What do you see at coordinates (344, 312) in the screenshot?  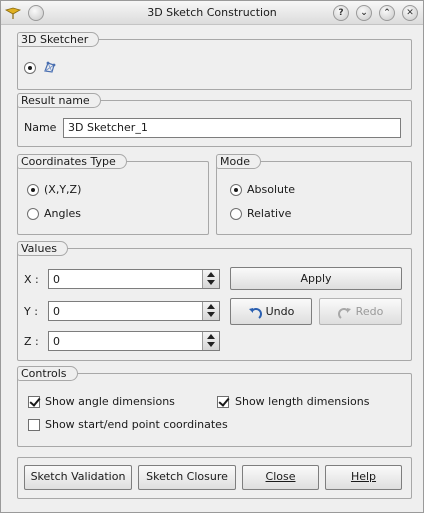 I see `redo-arrow-icon` at bounding box center [344, 312].